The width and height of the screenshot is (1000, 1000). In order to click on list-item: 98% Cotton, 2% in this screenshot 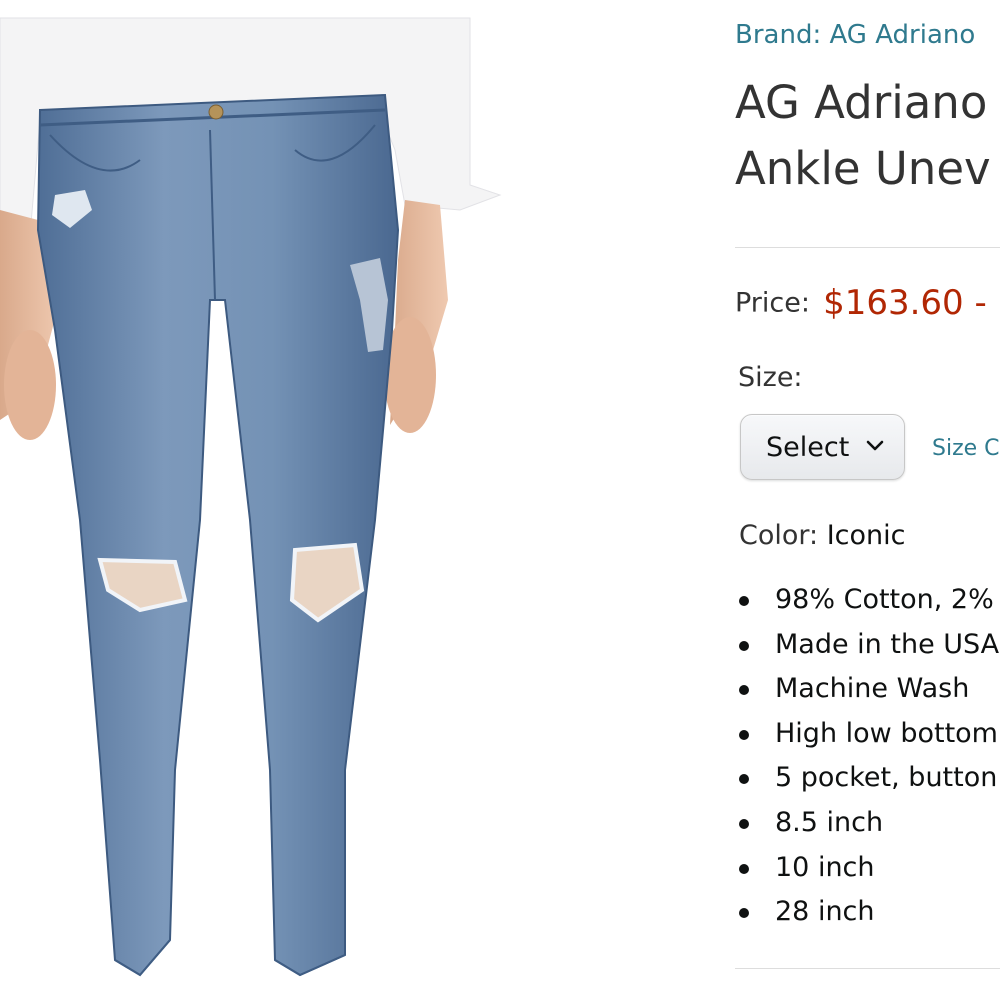, I will do `click(867, 600)`.